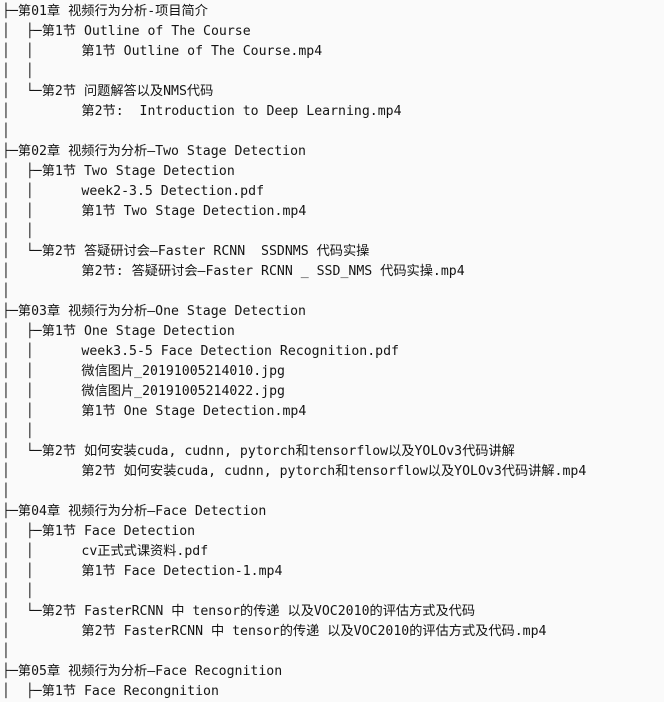 This screenshot has height=702, width=664. Describe the element at coordinates (105, 551) in the screenshot. I see `tree-line: │ │ cv正式式课资料.pdf` at that location.